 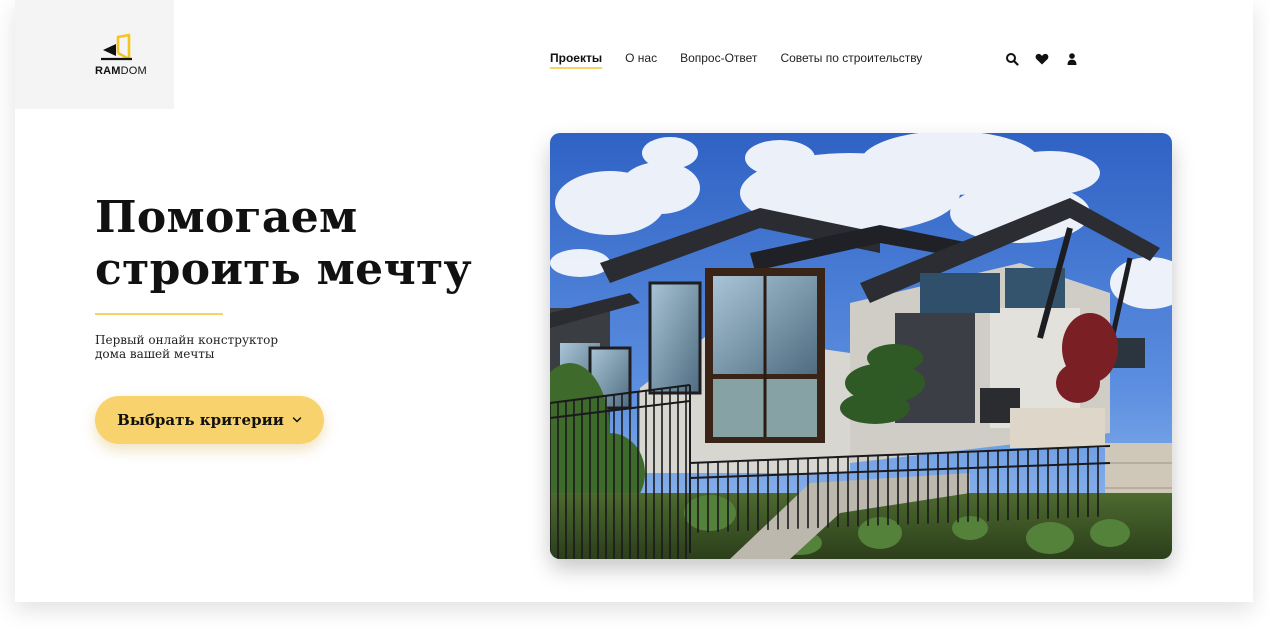 What do you see at coordinates (200, 420) in the screenshot?
I see `choose-criteria-label: Выбрать критерии` at bounding box center [200, 420].